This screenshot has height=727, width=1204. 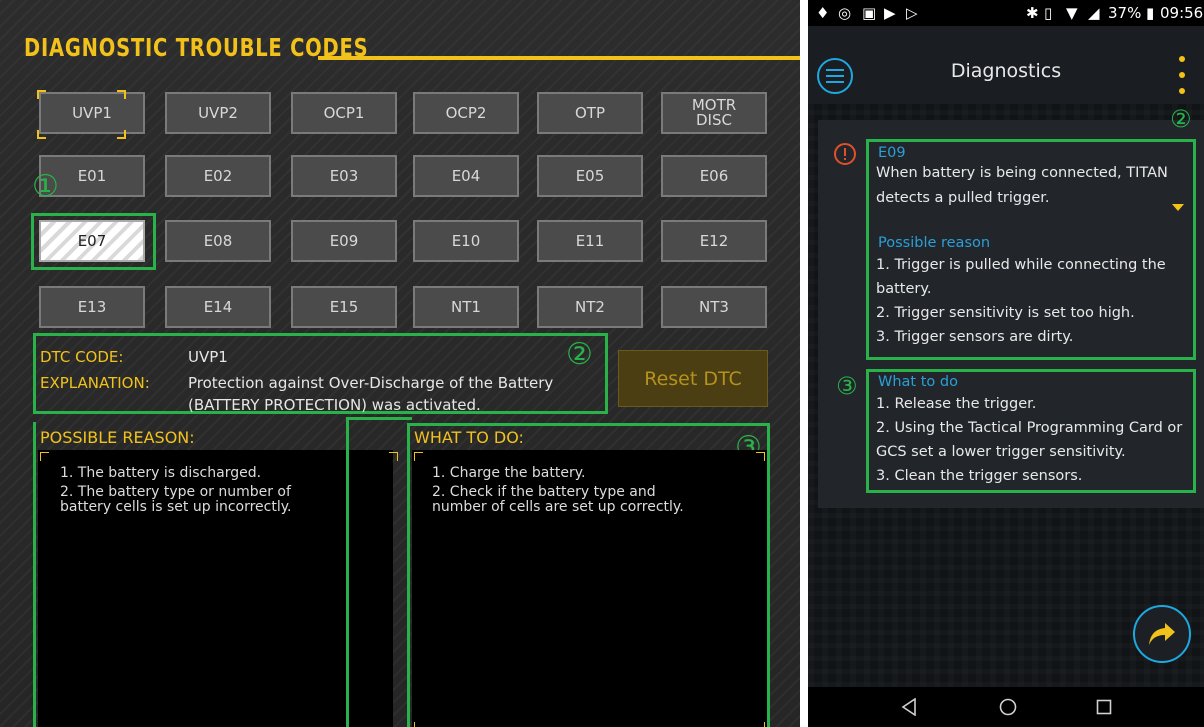 What do you see at coordinates (218, 113) in the screenshot?
I see `dtc-button-uvp2: UVP2` at bounding box center [218, 113].